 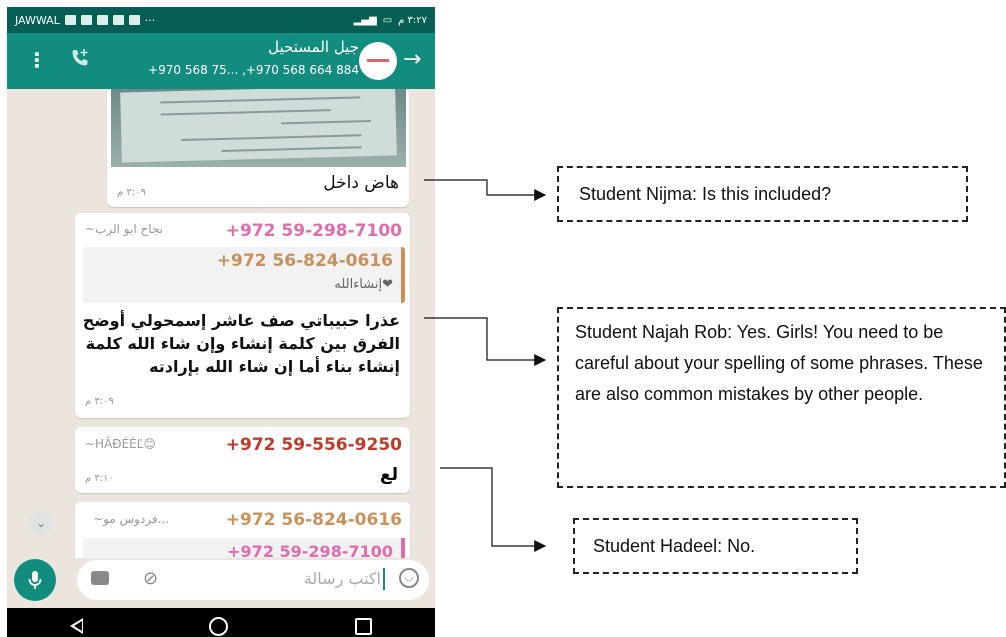 What do you see at coordinates (715, 546) in the screenshot?
I see `annotation-hadeel: Student Hadeel: No.` at bounding box center [715, 546].